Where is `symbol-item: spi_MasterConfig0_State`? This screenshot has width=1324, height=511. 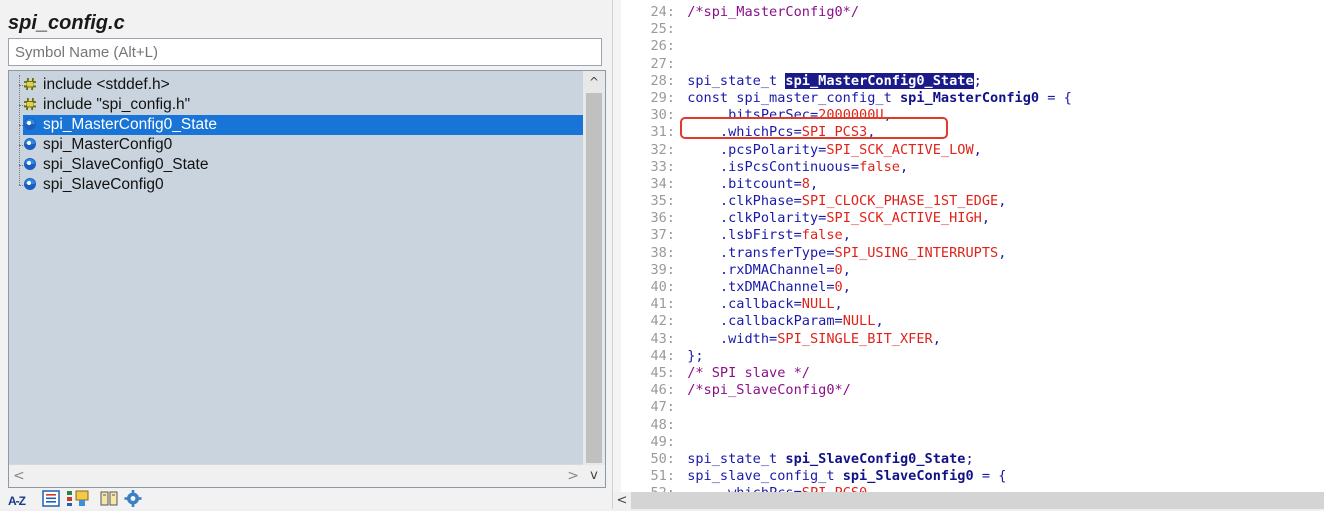
symbol-item: spi_MasterConfig0_State is located at coordinates (303, 125).